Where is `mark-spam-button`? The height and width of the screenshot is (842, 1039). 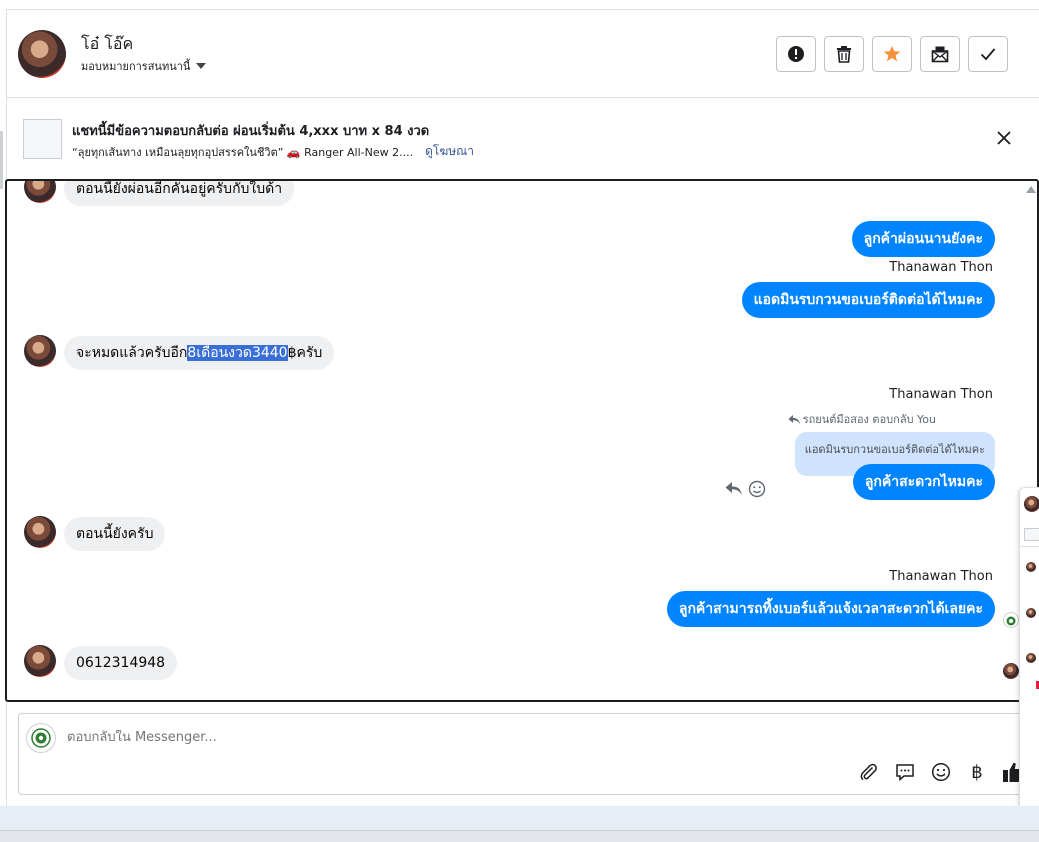 mark-spam-button is located at coordinates (796, 54).